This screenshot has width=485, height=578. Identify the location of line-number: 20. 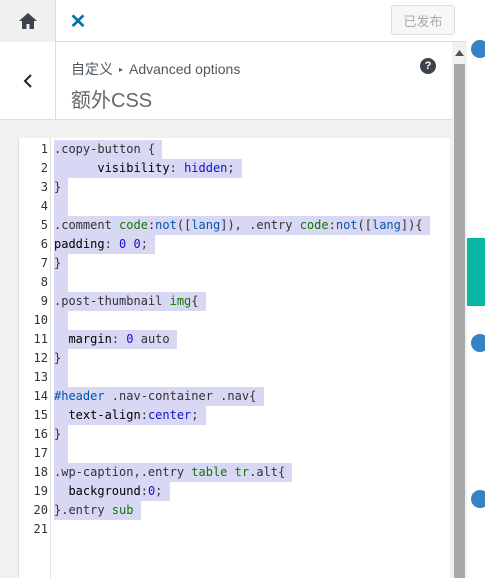
(40, 510).